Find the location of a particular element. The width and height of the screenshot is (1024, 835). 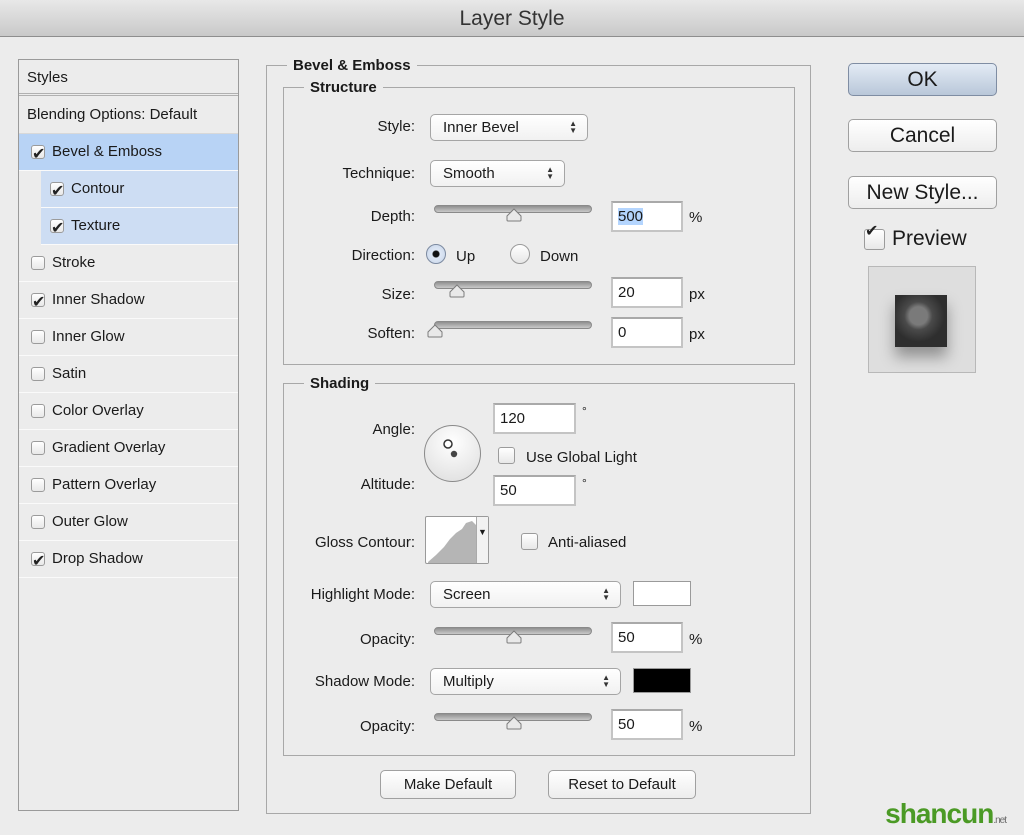

shadow-color-swatch is located at coordinates (662, 680).